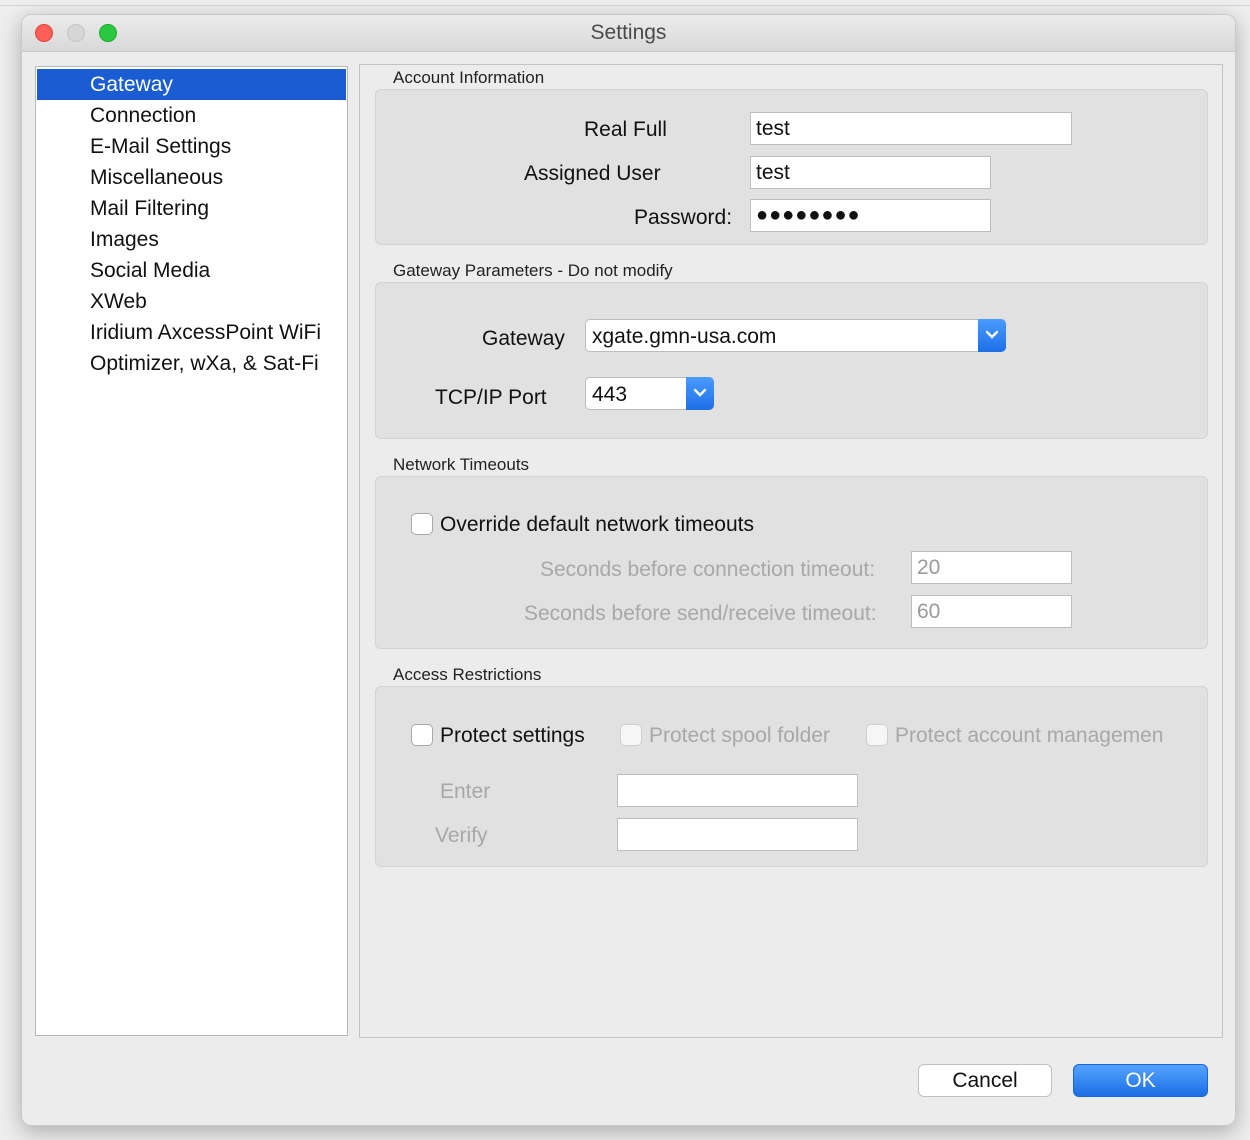 Image resolution: width=1250 pixels, height=1140 pixels. I want to click on password-label: Password:, so click(683, 217).